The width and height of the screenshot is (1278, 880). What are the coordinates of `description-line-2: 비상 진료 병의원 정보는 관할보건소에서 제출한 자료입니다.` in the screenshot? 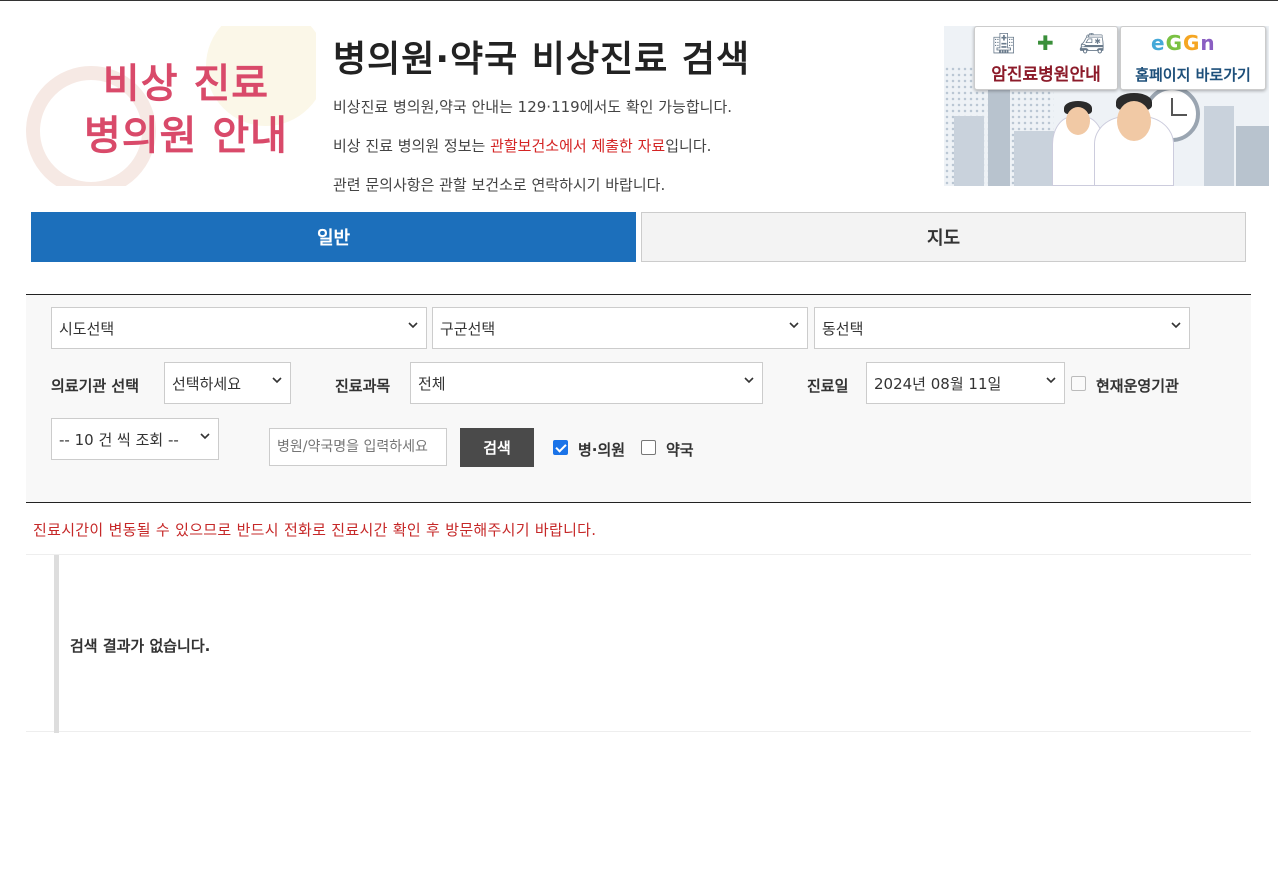 It's located at (522, 145).